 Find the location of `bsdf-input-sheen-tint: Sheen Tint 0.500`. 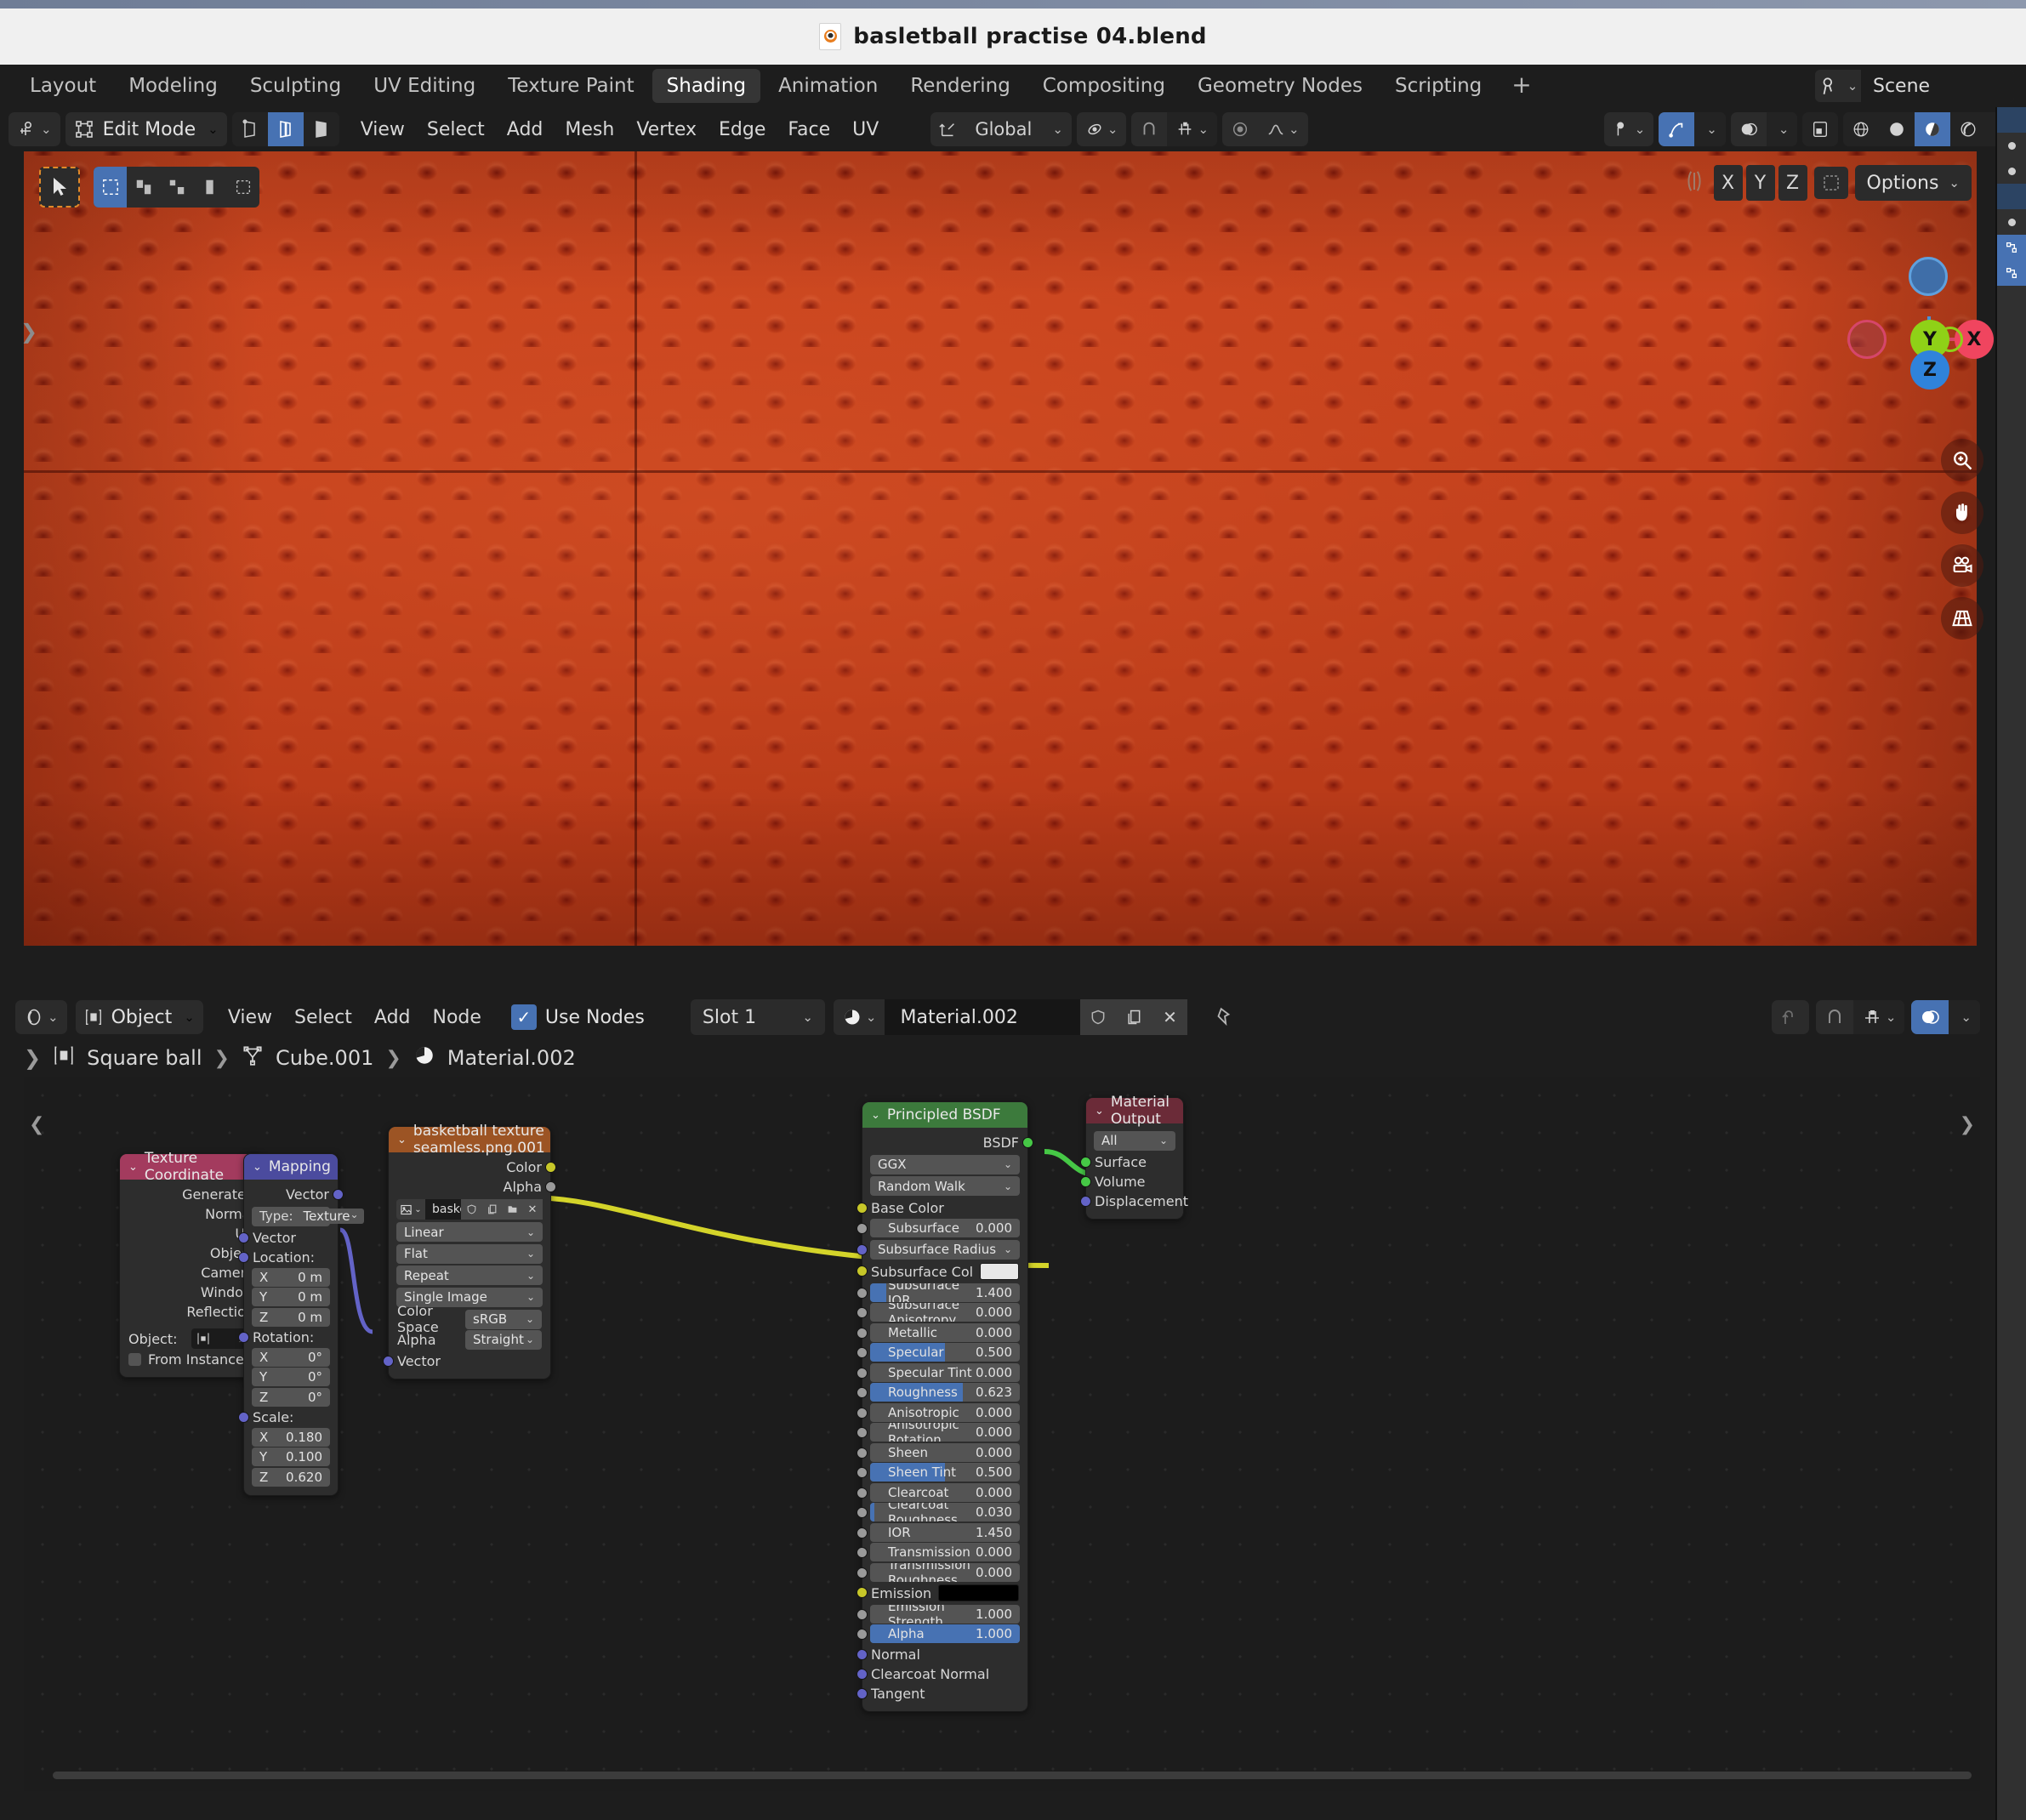

bsdf-input-sheen-tint: Sheen Tint 0.500 is located at coordinates (945, 1472).